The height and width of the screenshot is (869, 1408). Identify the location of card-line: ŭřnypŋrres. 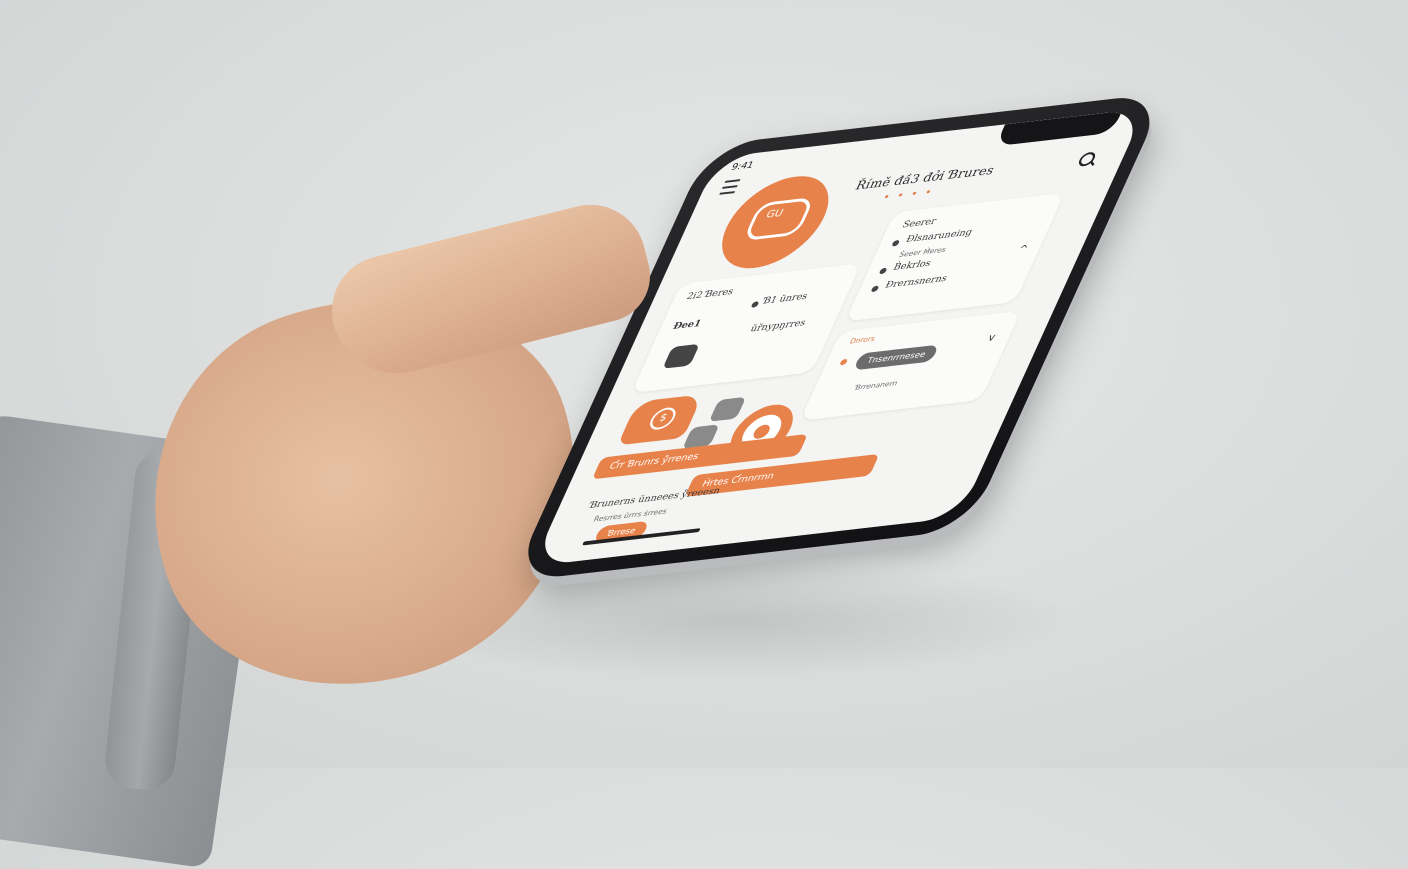
(778, 326).